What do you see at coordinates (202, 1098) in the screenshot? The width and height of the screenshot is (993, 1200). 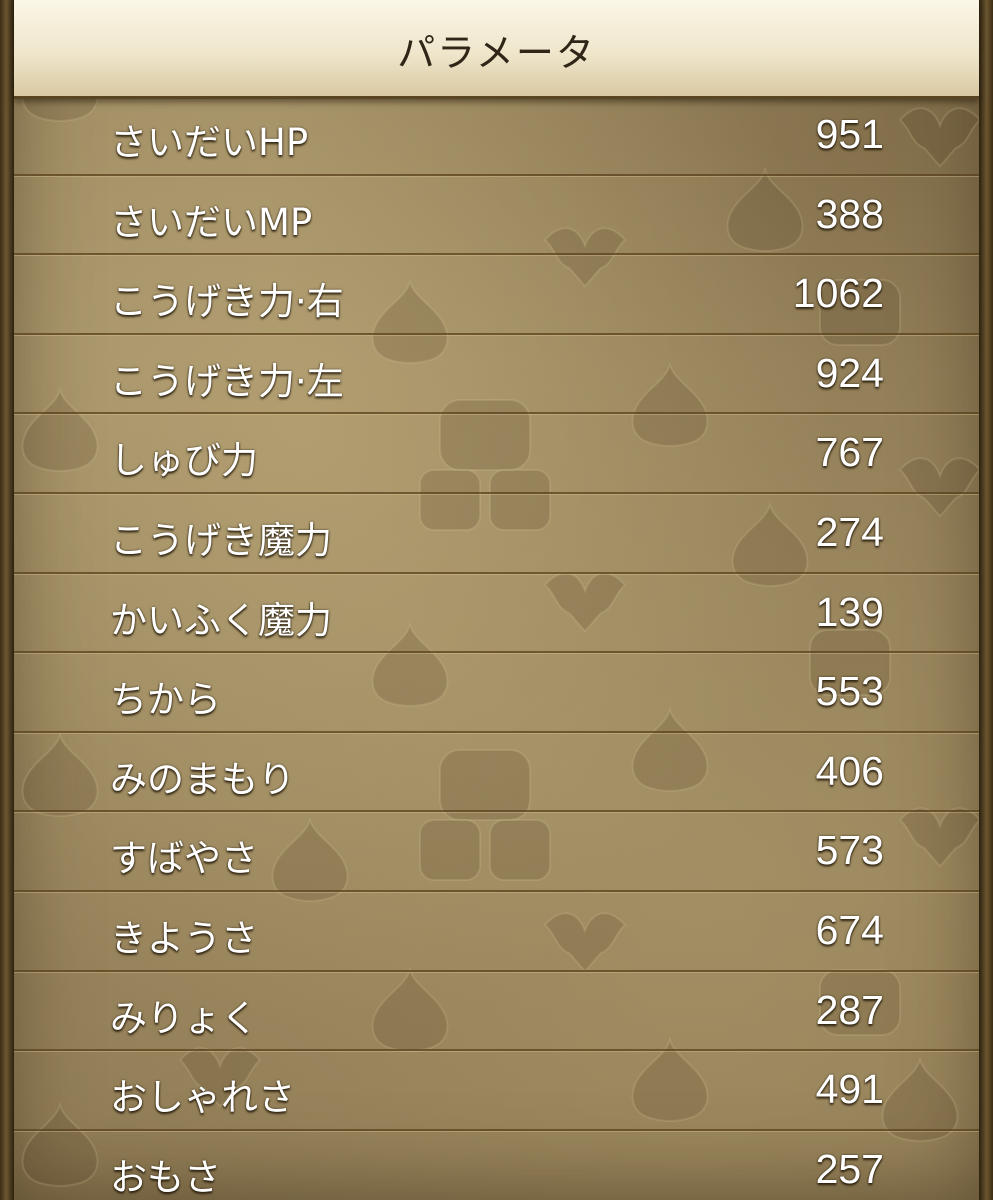 I see `parameter-label: おしゃれさ` at bounding box center [202, 1098].